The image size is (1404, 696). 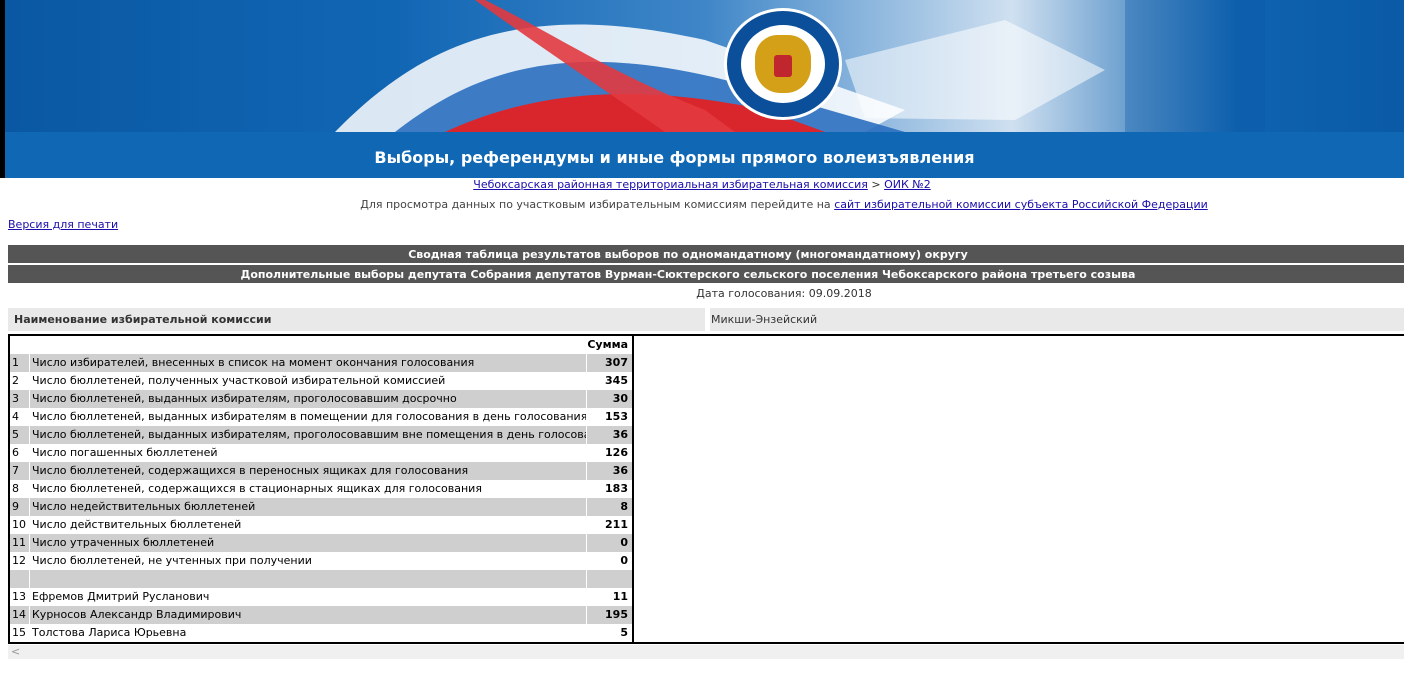 What do you see at coordinates (19, 633) in the screenshot?
I see `row-number: 15` at bounding box center [19, 633].